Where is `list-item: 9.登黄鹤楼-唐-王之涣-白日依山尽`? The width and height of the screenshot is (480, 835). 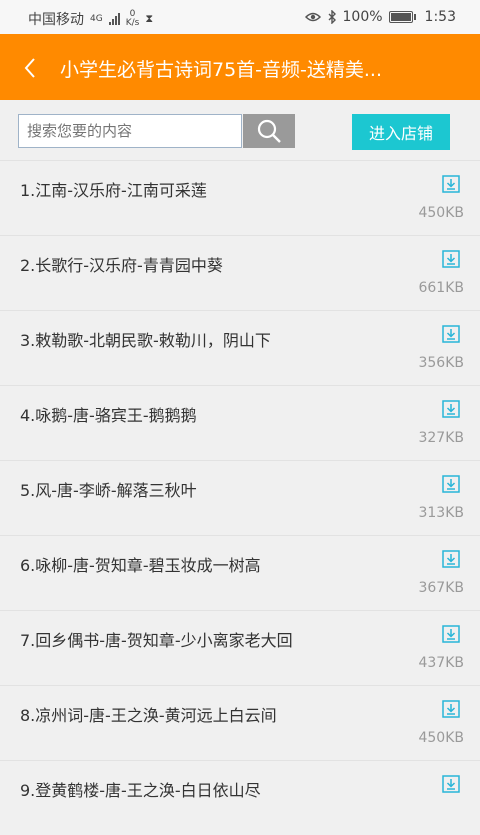 list-item: 9.登黄鹤楼-唐-王之涣-白日依山尽 is located at coordinates (240, 797).